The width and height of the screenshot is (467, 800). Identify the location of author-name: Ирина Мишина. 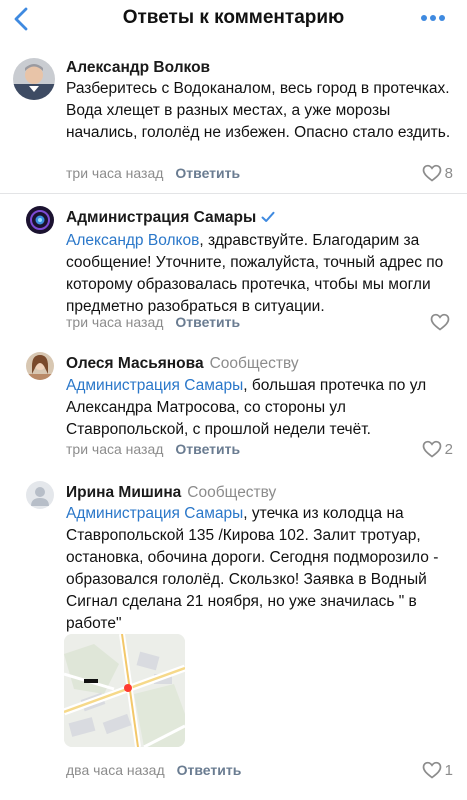
(124, 492).